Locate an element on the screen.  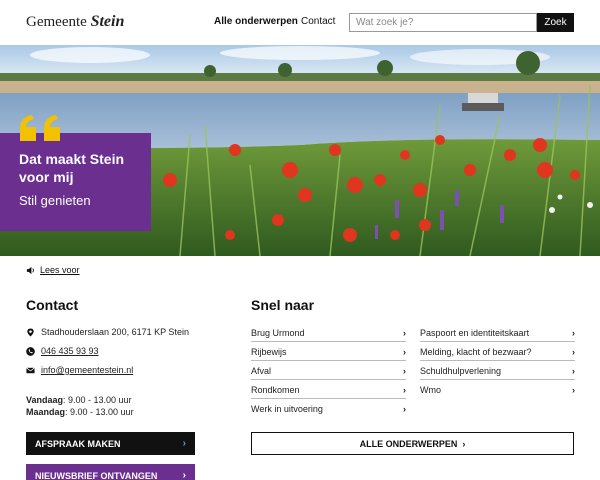
hours-today: Vandaag: 9.00 - 13.00 uur is located at coordinates (79, 400).